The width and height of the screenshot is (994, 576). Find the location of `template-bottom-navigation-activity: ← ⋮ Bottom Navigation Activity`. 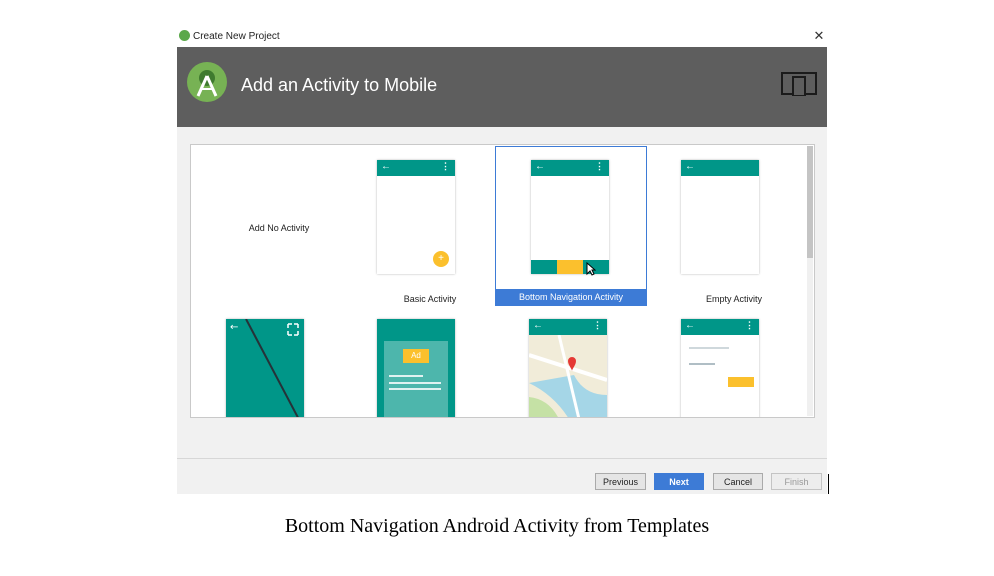

template-bottom-navigation-activity: ← ⋮ Bottom Navigation Activity is located at coordinates (571, 226).